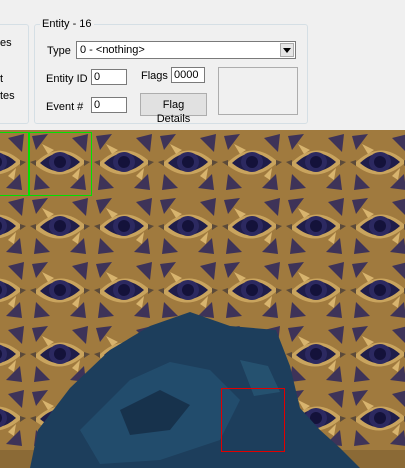 The width and height of the screenshot is (405, 468). I want to click on entity-group-title: Entity - 16, so click(67, 24).